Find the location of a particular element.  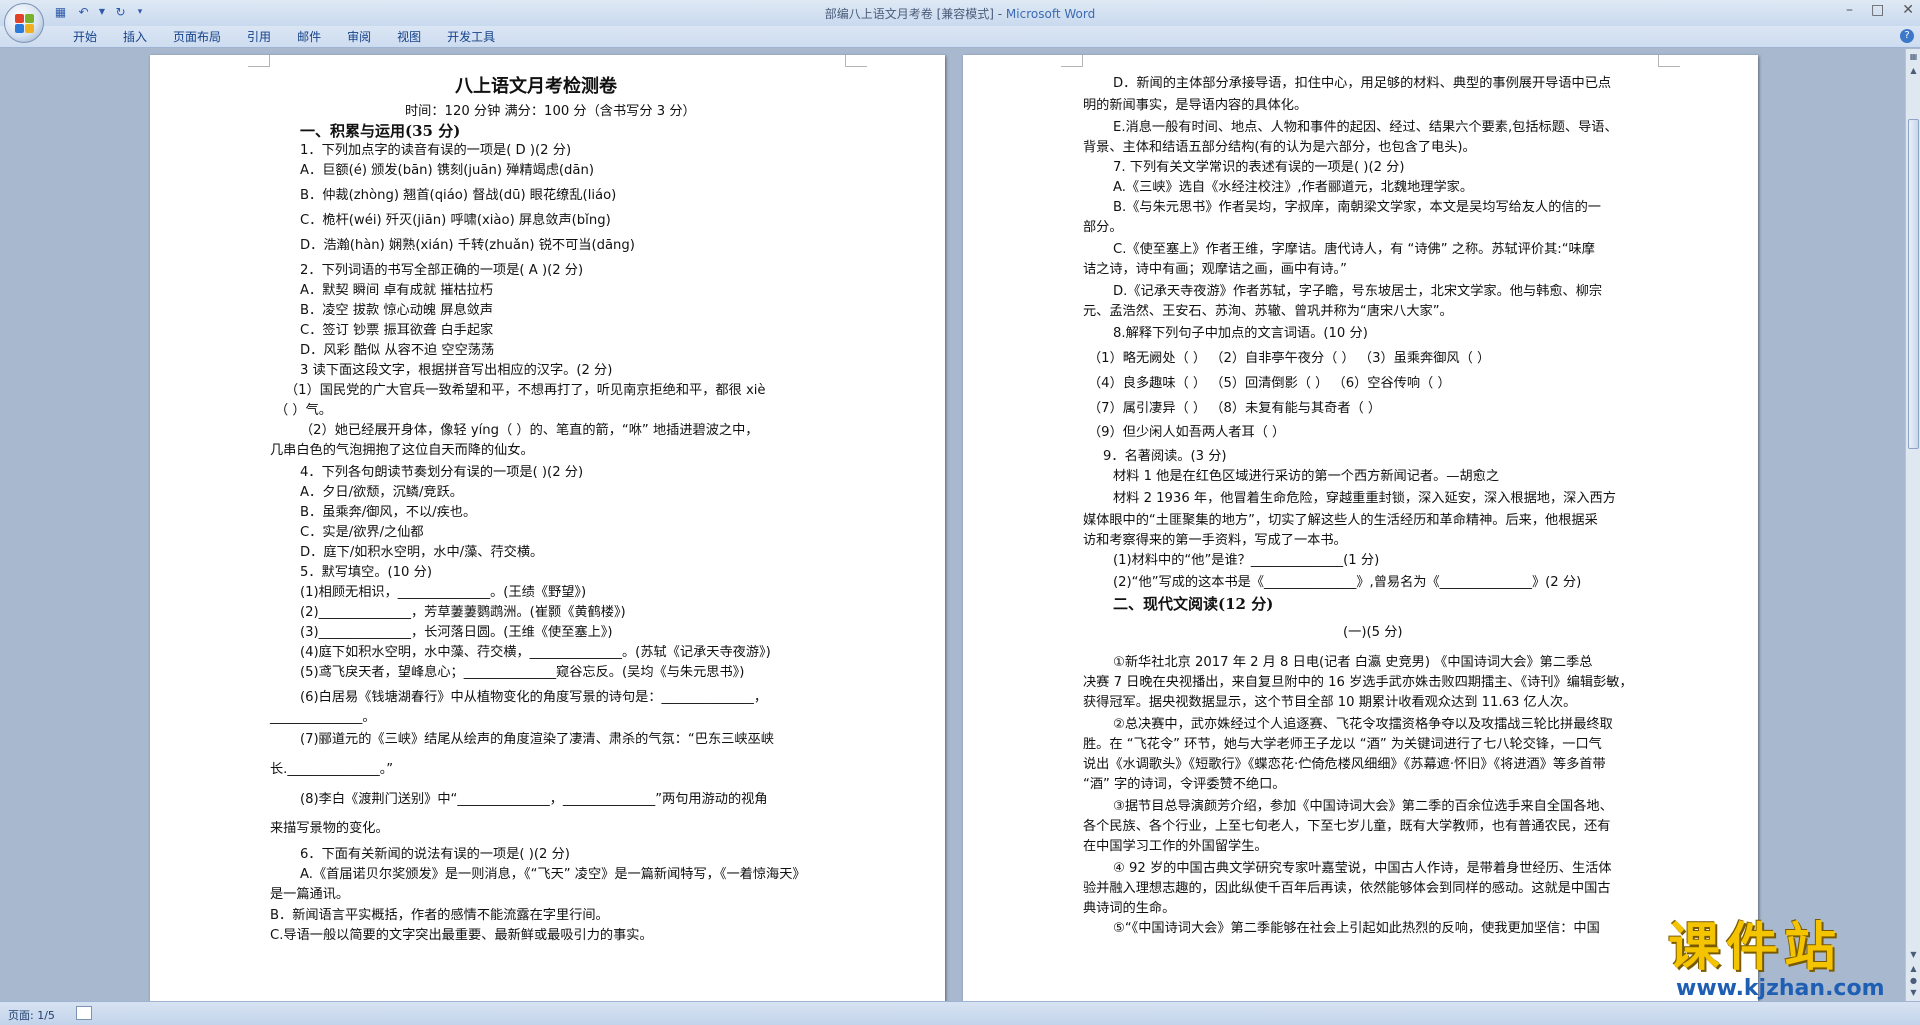

text-line: 6．下面有关新闻的说法有误的一项是( )(2 分) is located at coordinates (435, 854).